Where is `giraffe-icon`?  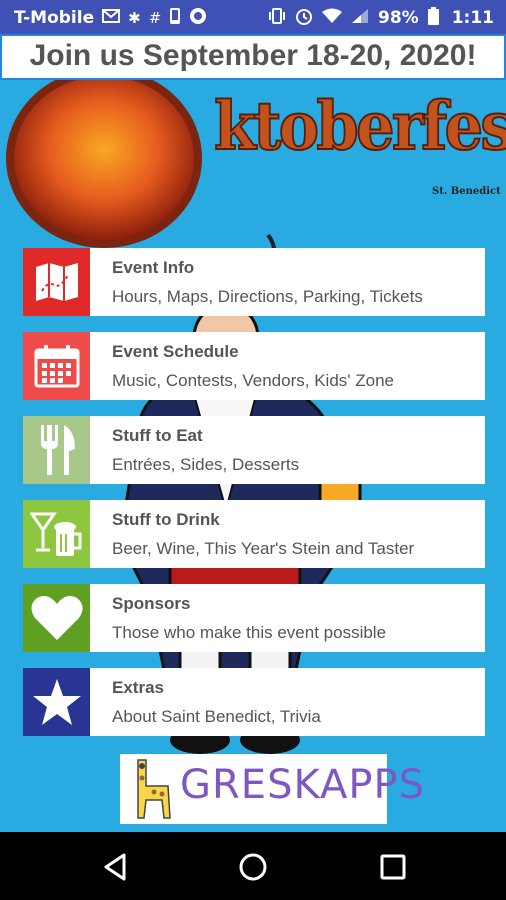 giraffe-icon is located at coordinates (154, 789).